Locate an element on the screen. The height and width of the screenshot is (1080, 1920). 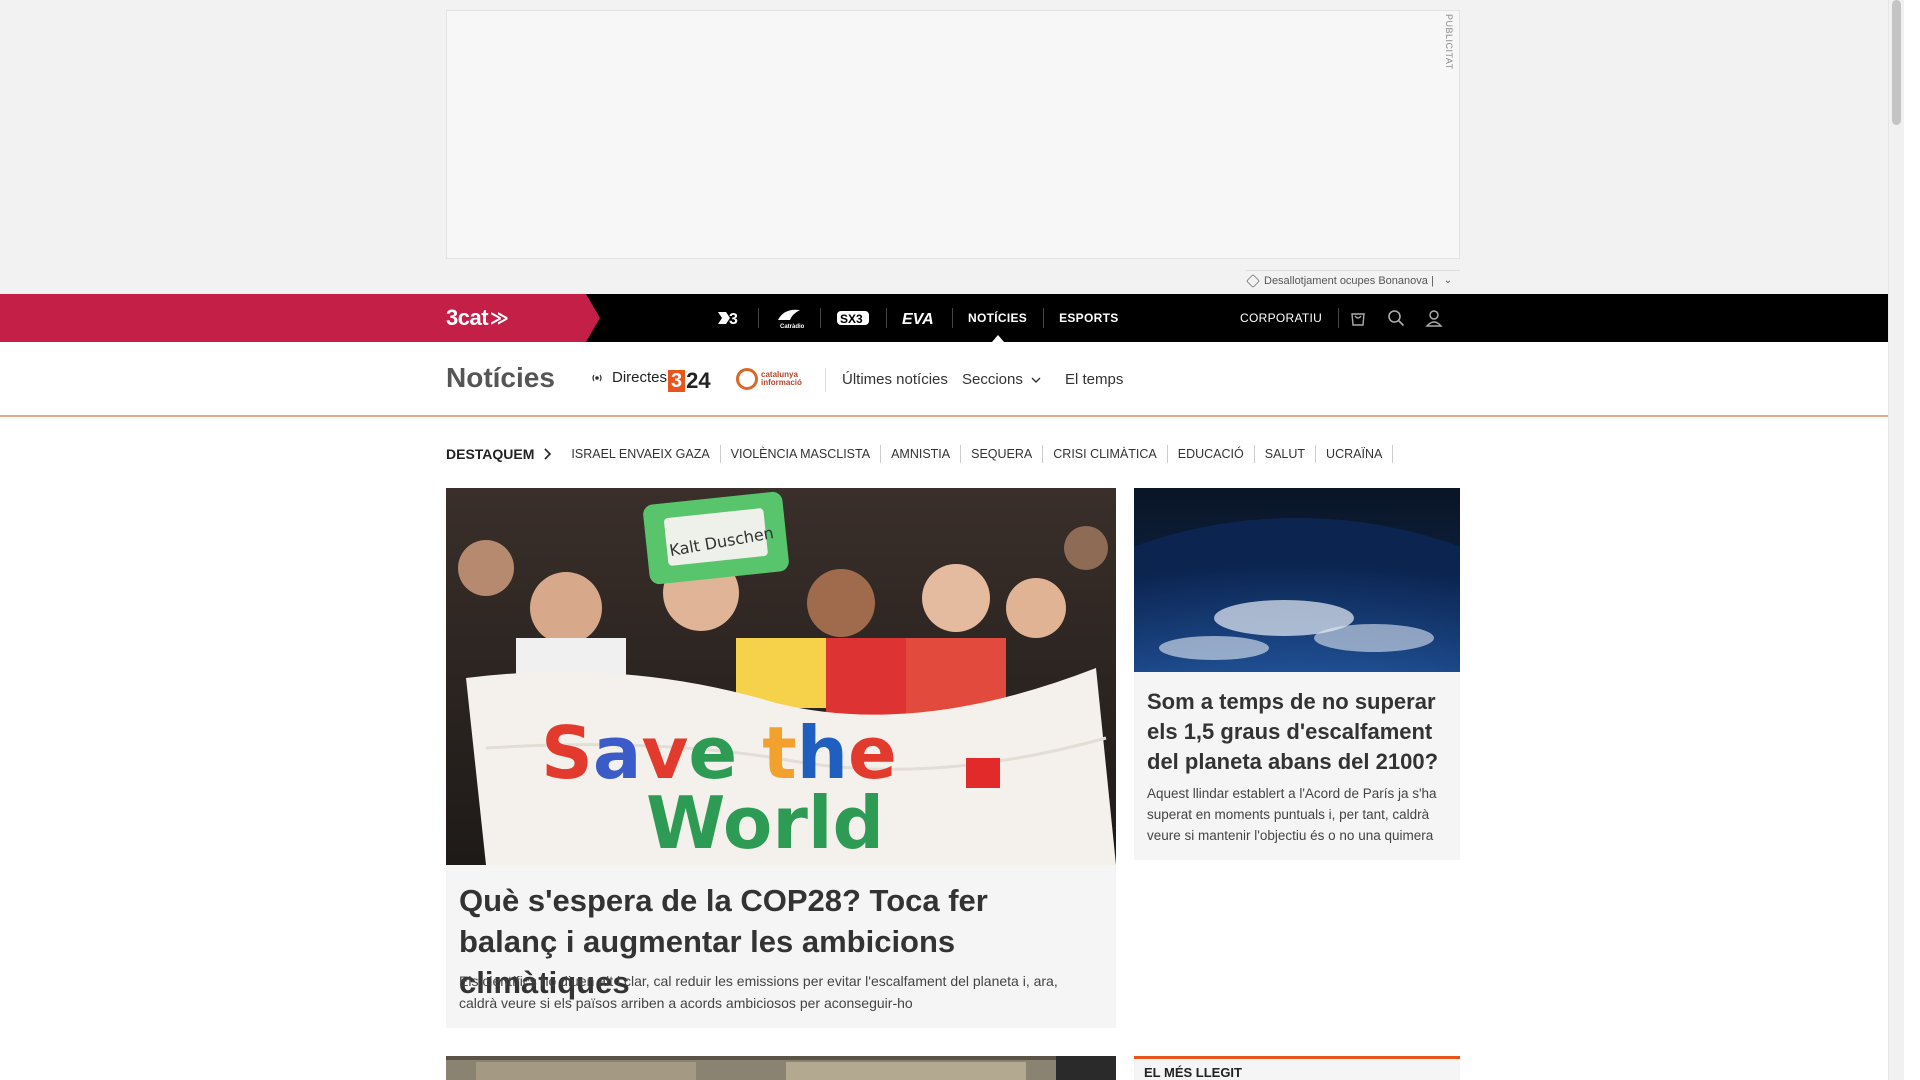
chevron-down-icon is located at coordinates (1036, 380).